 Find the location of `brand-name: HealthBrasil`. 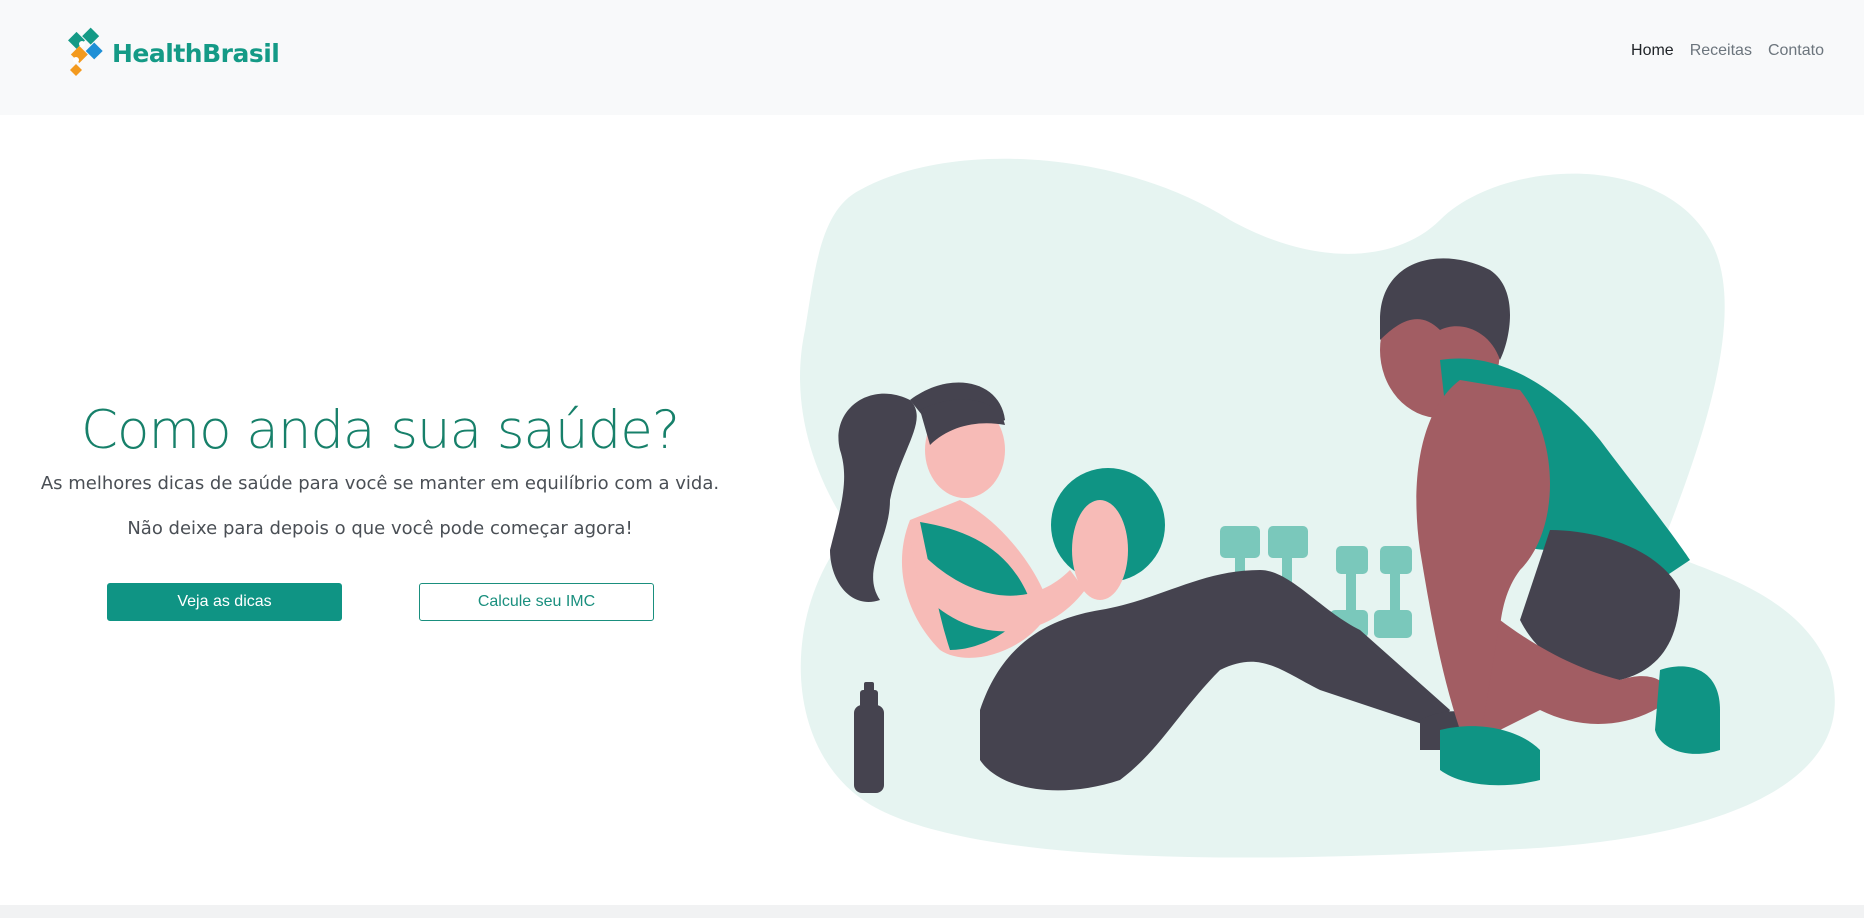

brand-name: HealthBrasil is located at coordinates (196, 53).